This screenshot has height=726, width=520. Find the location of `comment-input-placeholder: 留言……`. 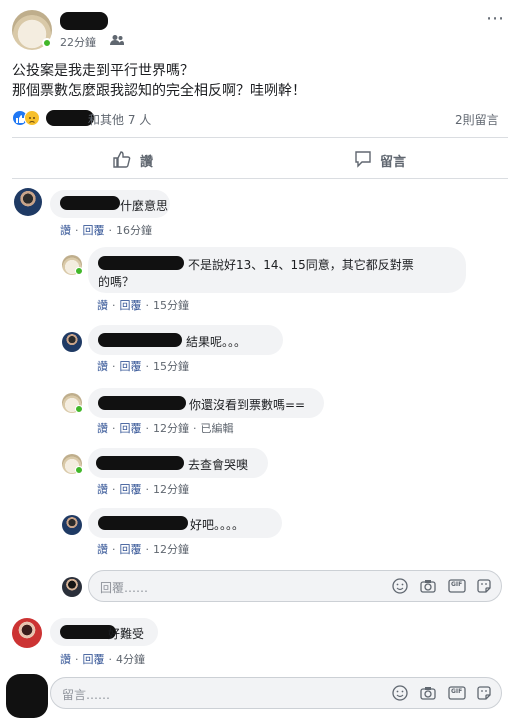

comment-input-placeholder: 留言…… is located at coordinates (86, 695).